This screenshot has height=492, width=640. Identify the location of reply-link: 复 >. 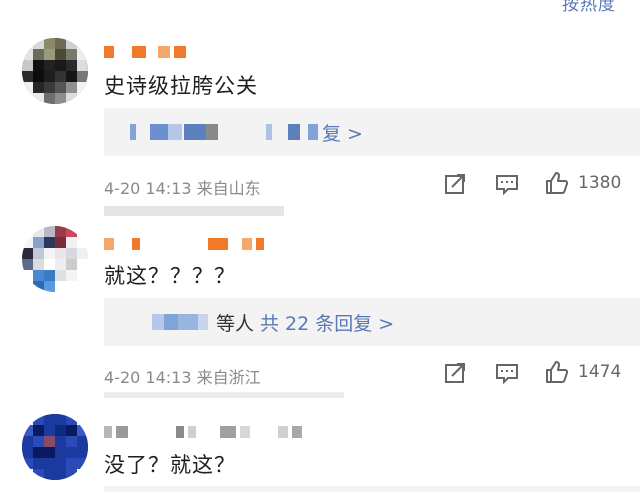
(342, 132).